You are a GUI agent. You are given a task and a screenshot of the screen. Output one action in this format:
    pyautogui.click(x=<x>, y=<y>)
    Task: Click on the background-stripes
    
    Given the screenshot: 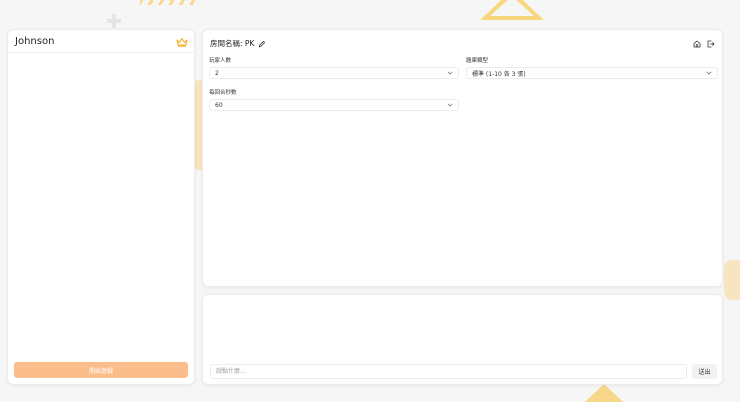 What is the action you would take?
    pyautogui.click(x=170, y=2)
    